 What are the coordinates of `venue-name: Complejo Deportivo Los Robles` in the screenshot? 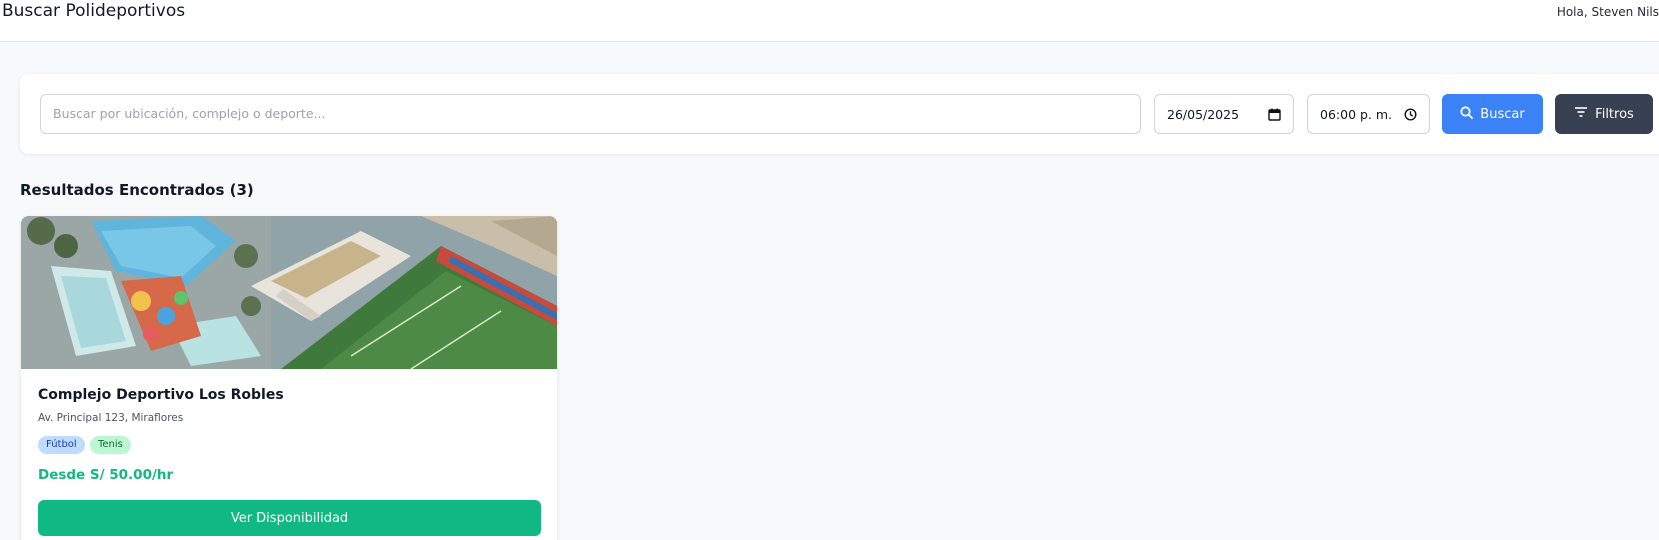 It's located at (161, 395).